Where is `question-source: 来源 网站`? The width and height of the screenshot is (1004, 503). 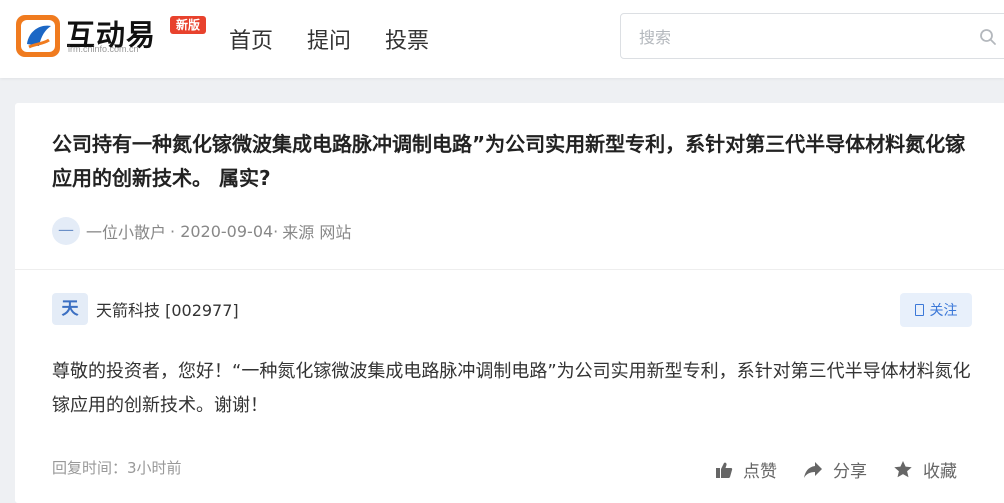 question-source: 来源 网站 is located at coordinates (317, 232).